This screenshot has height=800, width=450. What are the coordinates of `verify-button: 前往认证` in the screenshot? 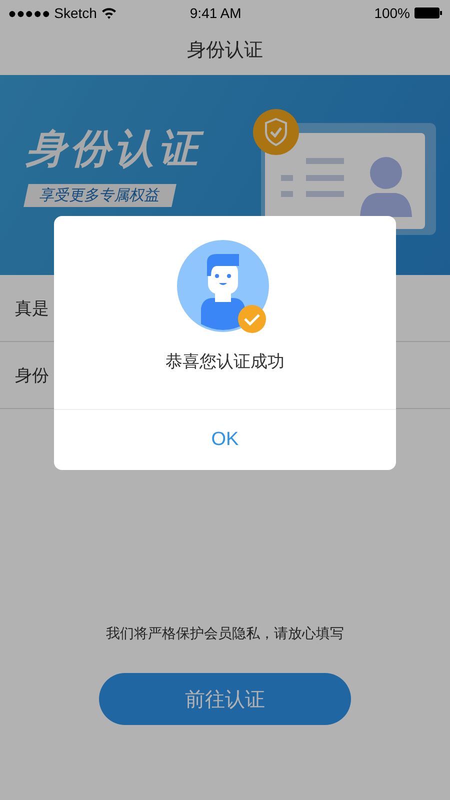 It's located at (225, 699).